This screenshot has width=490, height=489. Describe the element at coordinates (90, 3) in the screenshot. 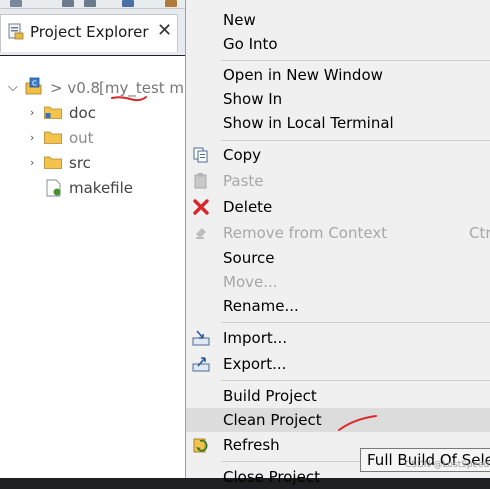

I see `save-all-icon` at that location.